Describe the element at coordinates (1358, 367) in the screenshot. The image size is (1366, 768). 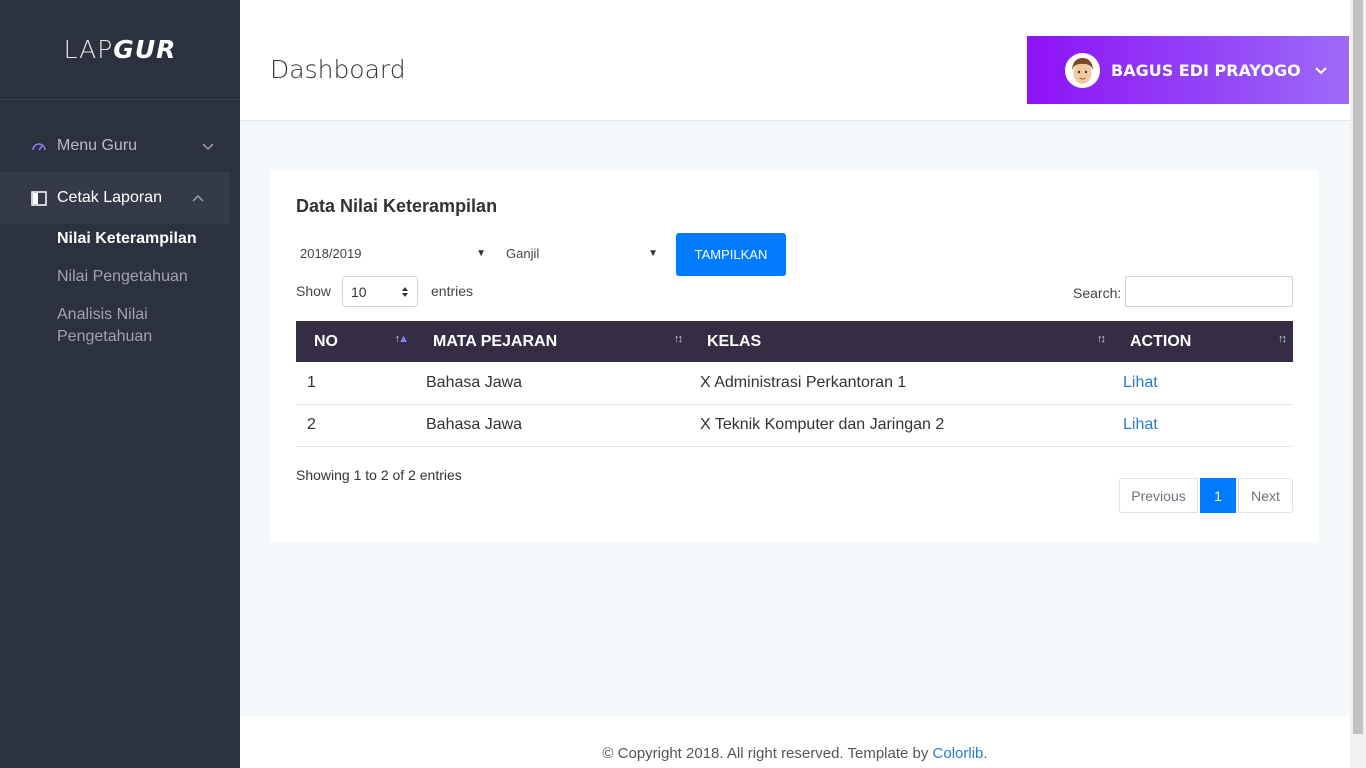
I see `scrollbar-thumb` at that location.